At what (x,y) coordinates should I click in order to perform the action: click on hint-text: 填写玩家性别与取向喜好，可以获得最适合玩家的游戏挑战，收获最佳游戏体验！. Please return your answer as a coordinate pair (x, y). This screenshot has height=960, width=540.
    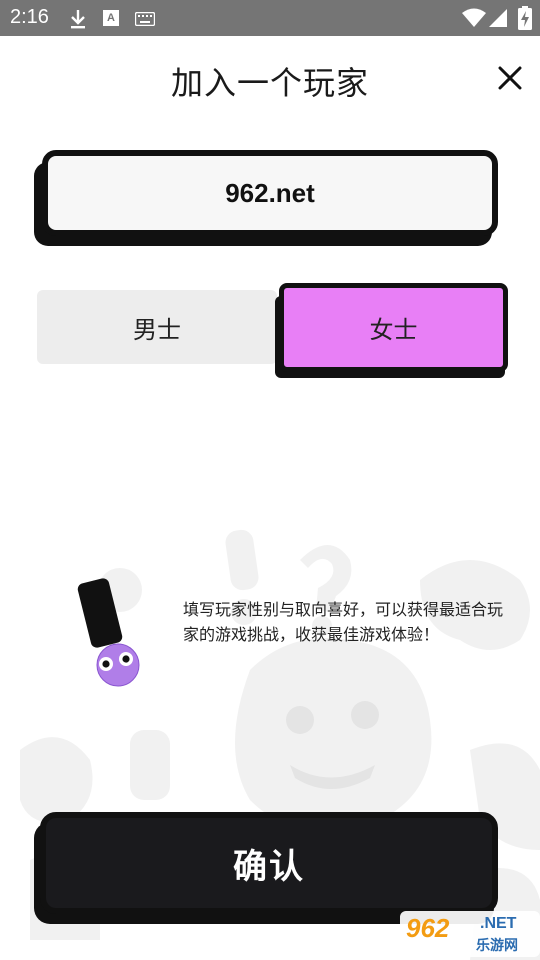
    Looking at the image, I should click on (343, 622).